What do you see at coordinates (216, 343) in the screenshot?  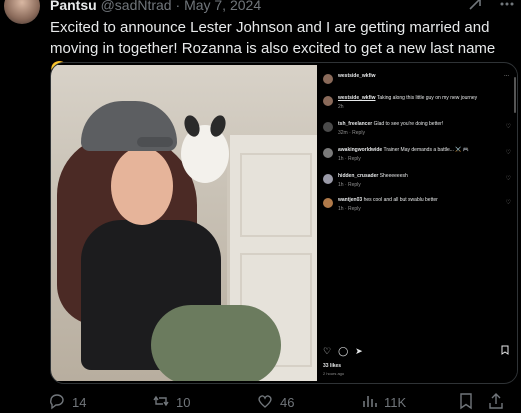 I see `pants` at bounding box center [216, 343].